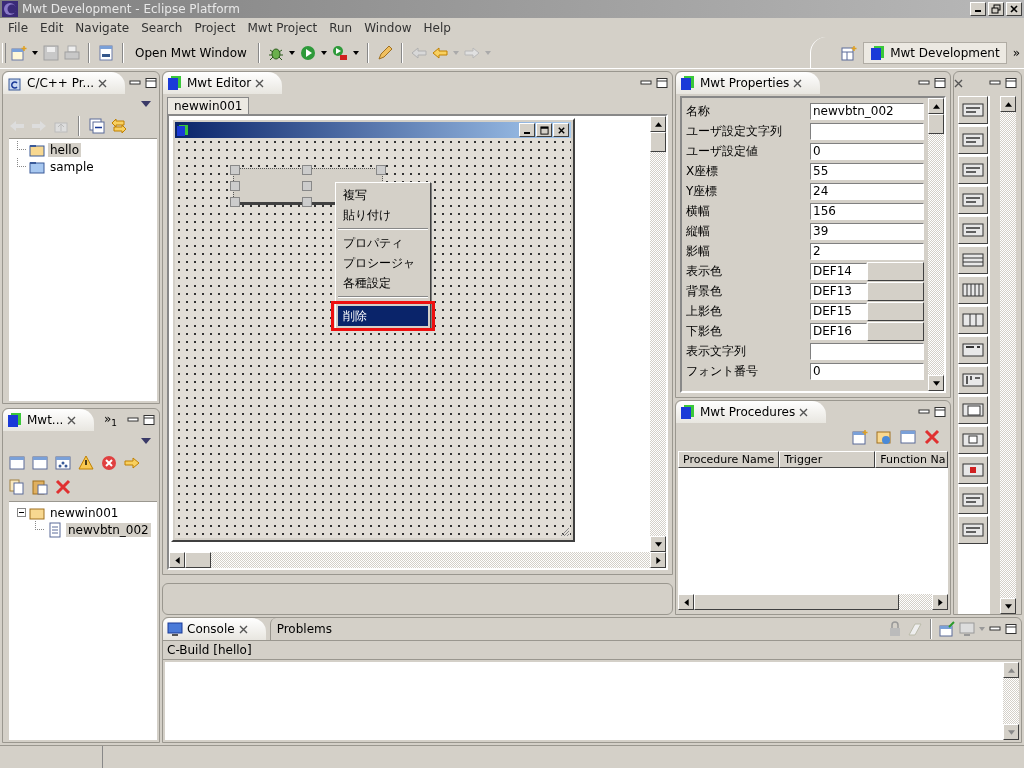 The width and height of the screenshot is (1024, 768). What do you see at coordinates (911, 459) in the screenshot?
I see `column-header: Function Na` at bounding box center [911, 459].